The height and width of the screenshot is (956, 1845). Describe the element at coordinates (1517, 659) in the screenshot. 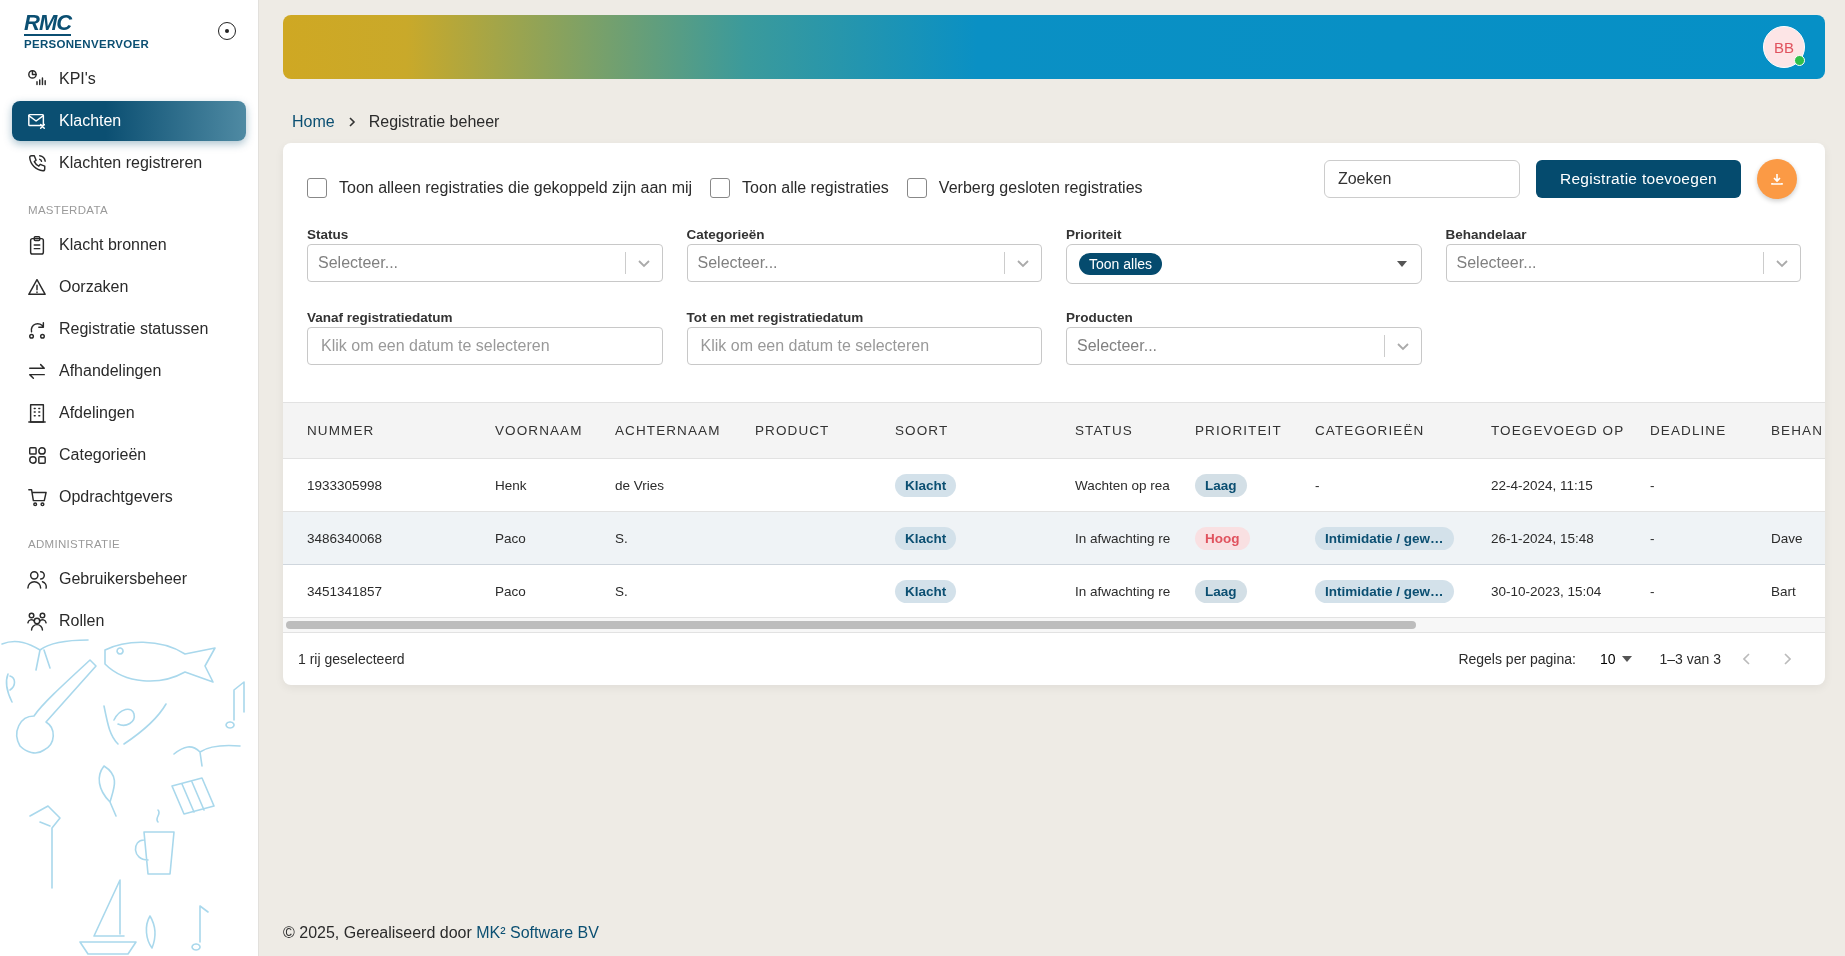

I see `rows-per-page-label: Regels per pagina:` at that location.